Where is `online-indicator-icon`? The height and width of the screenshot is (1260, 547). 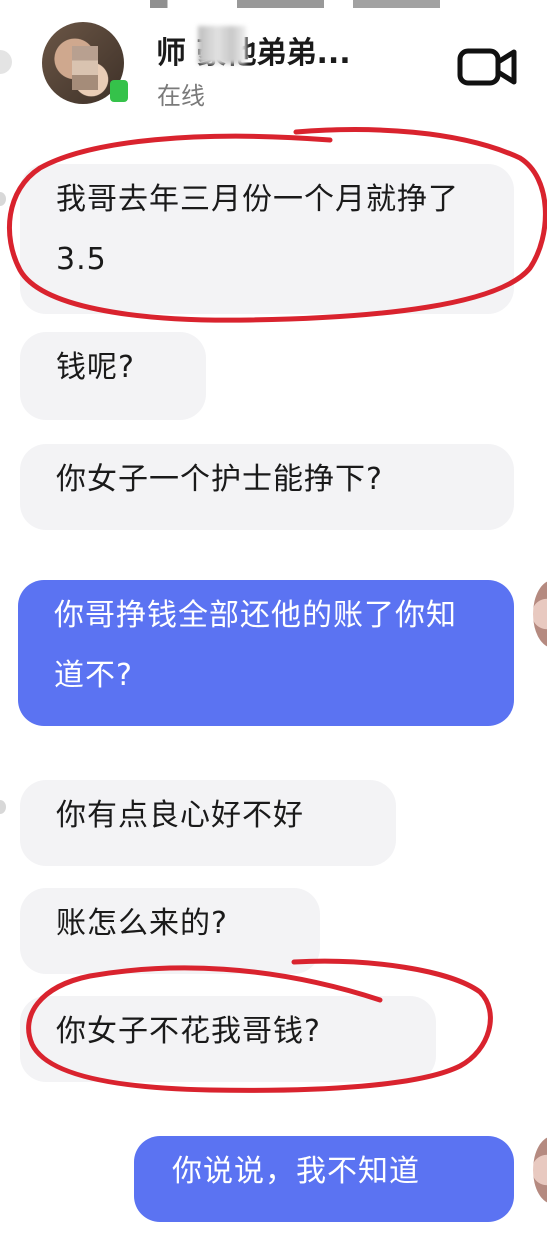
online-indicator-icon is located at coordinates (119, 91).